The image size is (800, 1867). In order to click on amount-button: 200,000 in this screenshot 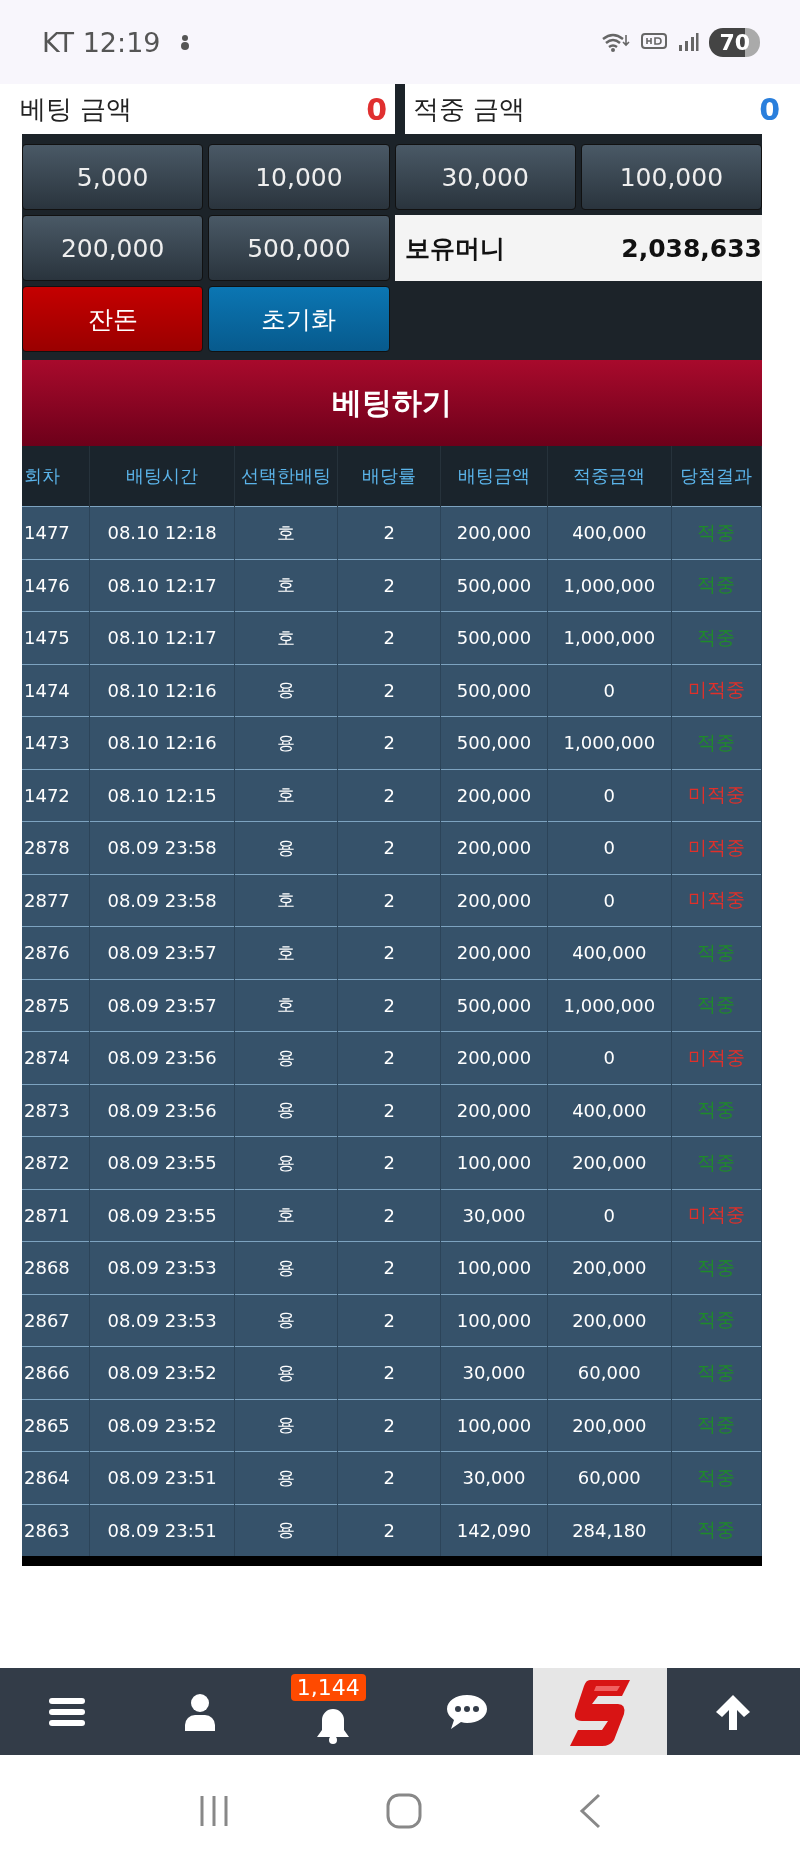, I will do `click(113, 248)`.